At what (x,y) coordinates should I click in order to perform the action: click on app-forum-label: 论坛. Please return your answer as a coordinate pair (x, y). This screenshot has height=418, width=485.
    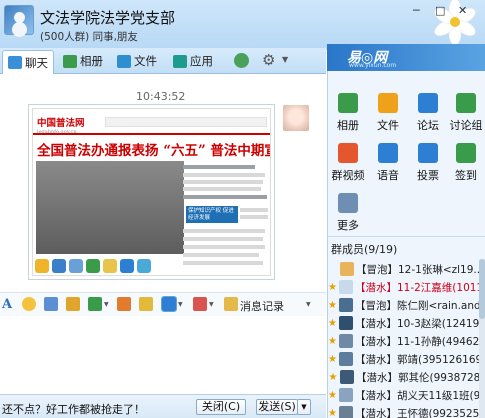
    Looking at the image, I should click on (428, 125).